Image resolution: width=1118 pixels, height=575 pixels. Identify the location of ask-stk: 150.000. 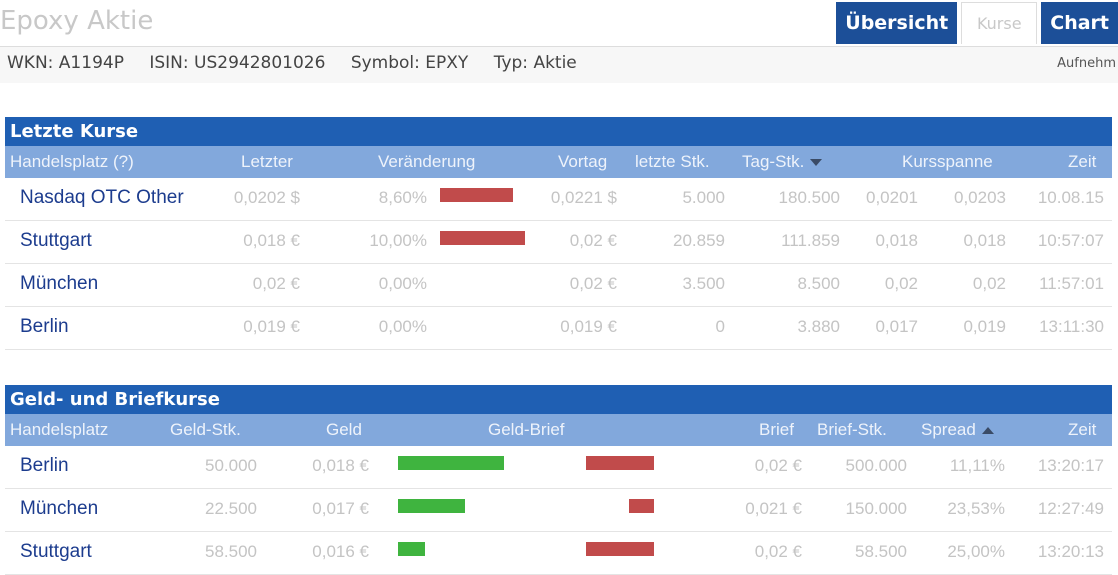
(876, 508).